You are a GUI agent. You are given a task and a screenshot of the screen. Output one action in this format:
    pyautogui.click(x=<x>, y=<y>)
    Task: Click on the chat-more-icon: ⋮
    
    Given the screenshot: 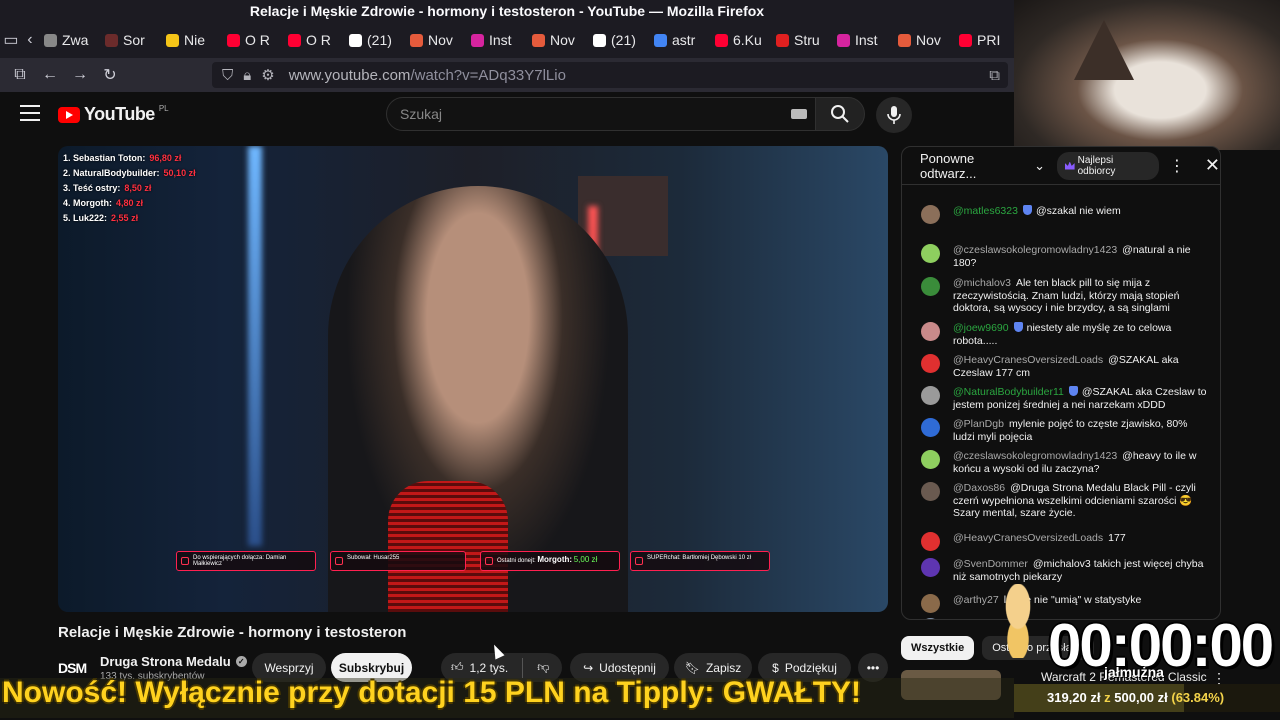 What is the action you would take?
    pyautogui.click(x=1177, y=166)
    